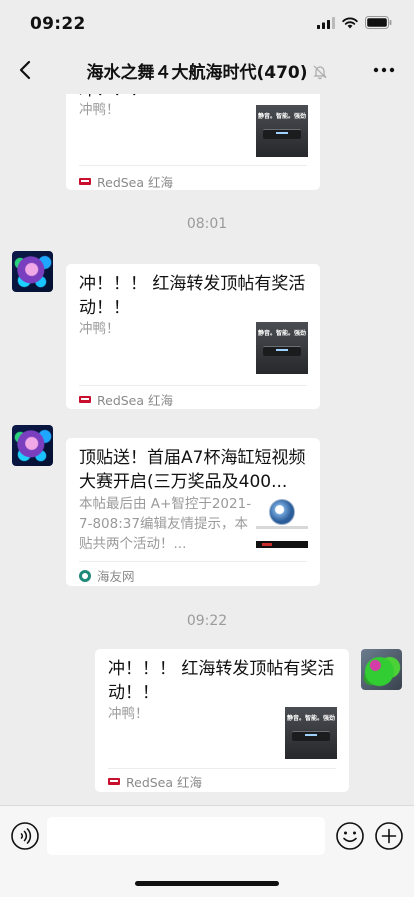 The image size is (414, 897). Describe the element at coordinates (350, 22) in the screenshot. I see `wifi-icon` at that location.